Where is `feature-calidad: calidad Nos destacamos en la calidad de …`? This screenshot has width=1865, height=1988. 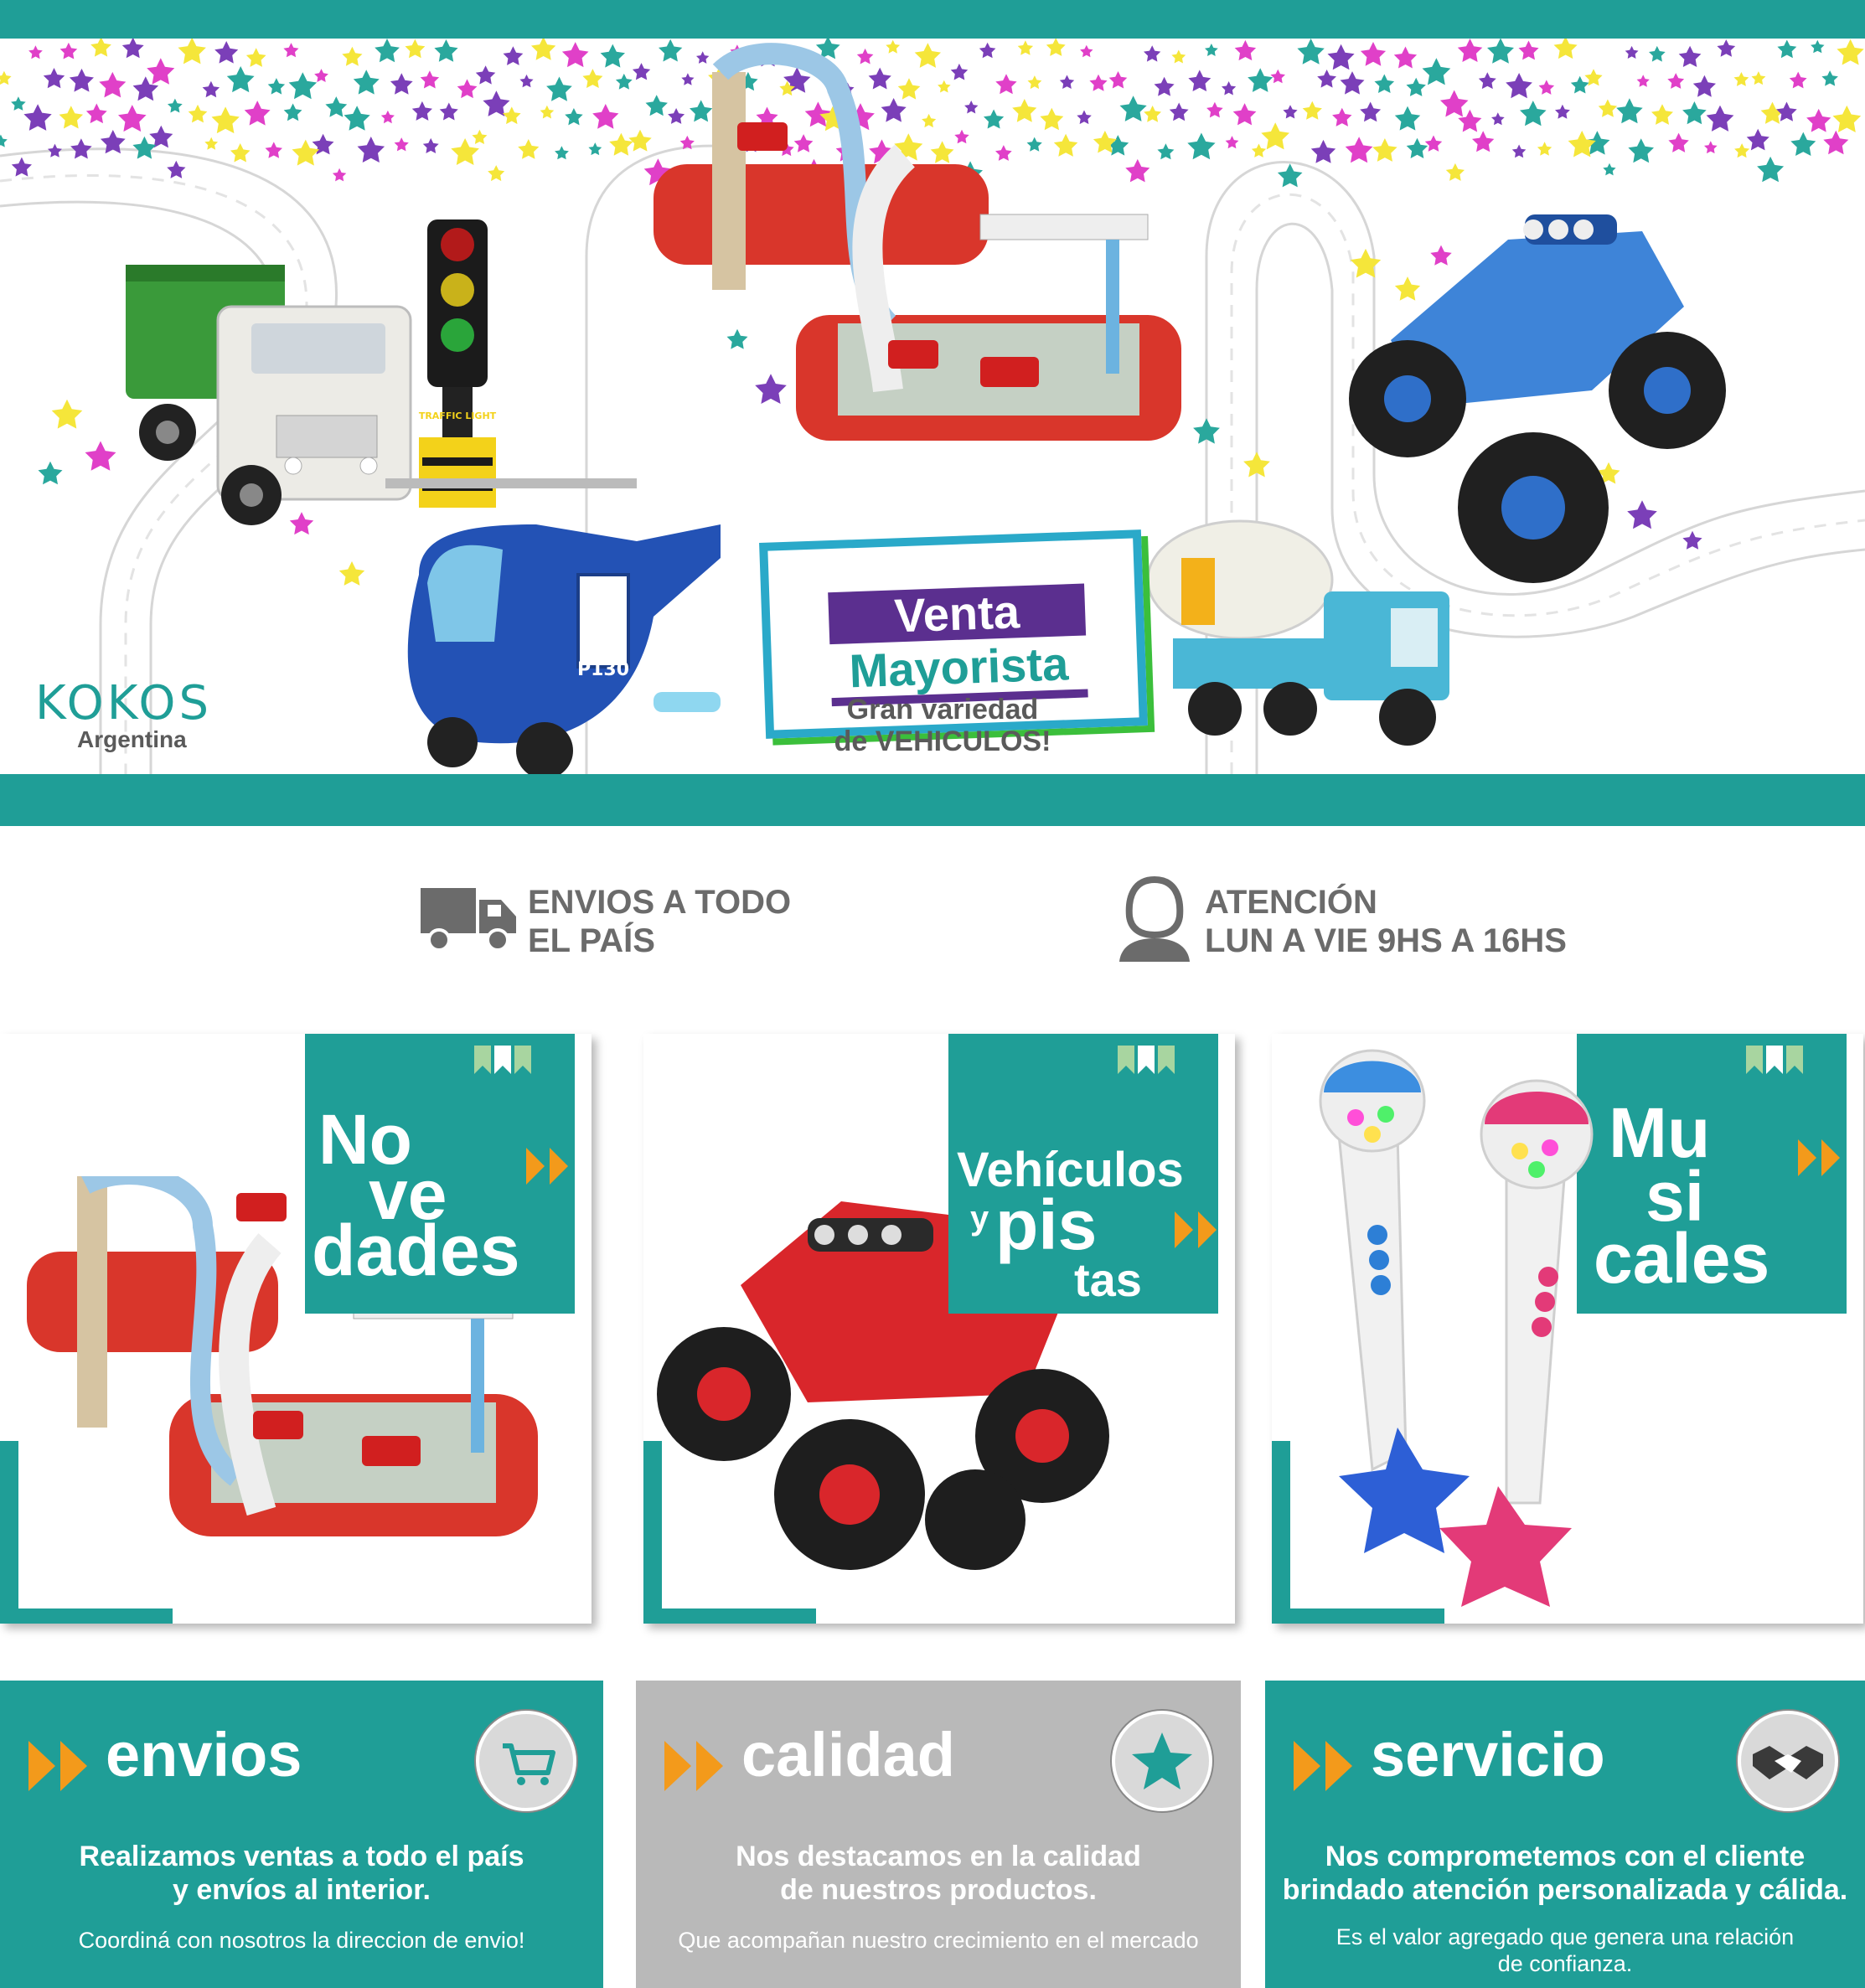 feature-calidad: calidad Nos destacamos en la calidad de … is located at coordinates (938, 1835).